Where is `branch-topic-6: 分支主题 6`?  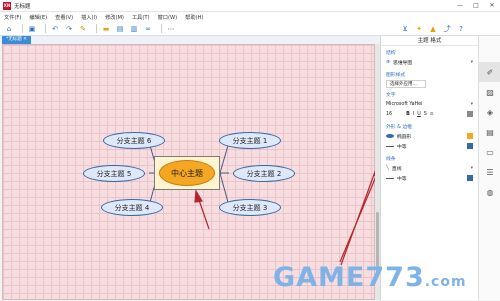
branch-topic-6: 分支主题 6 is located at coordinates (134, 140).